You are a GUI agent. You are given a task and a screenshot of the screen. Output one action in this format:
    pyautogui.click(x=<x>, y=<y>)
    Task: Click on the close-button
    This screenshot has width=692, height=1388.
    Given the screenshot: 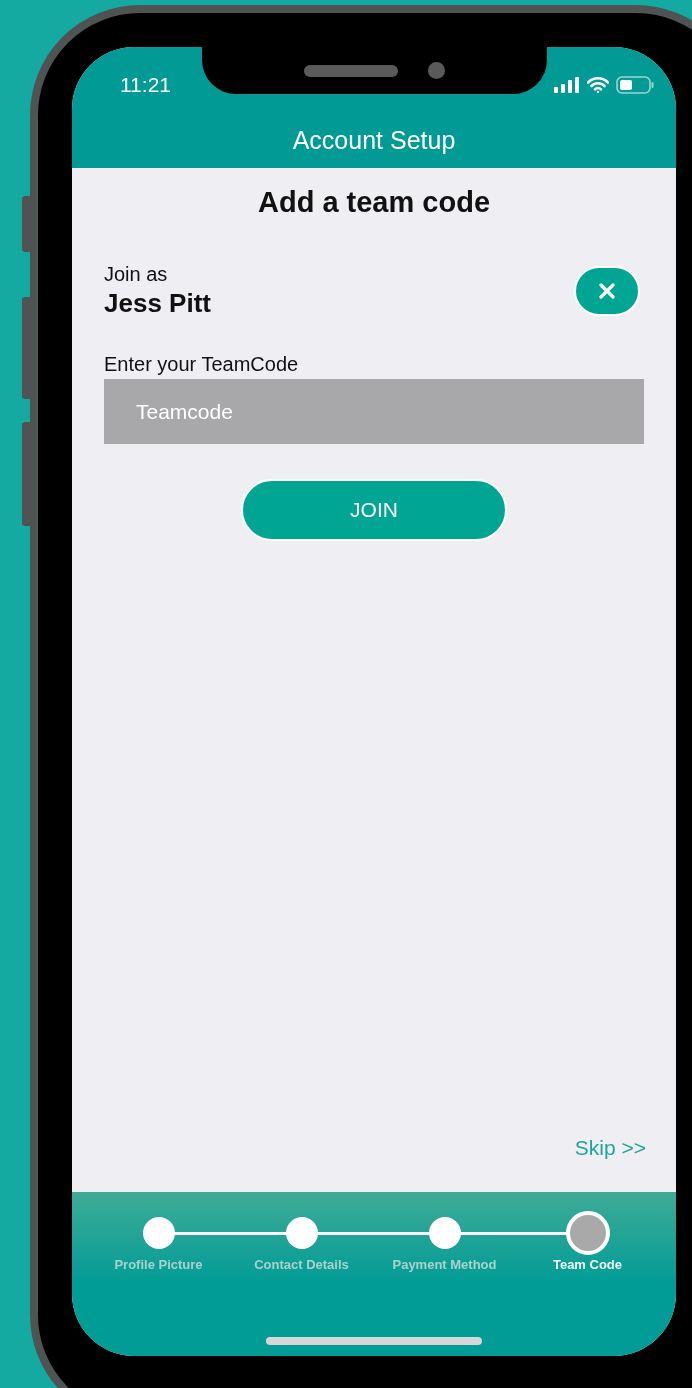 What is the action you would take?
    pyautogui.click(x=607, y=291)
    